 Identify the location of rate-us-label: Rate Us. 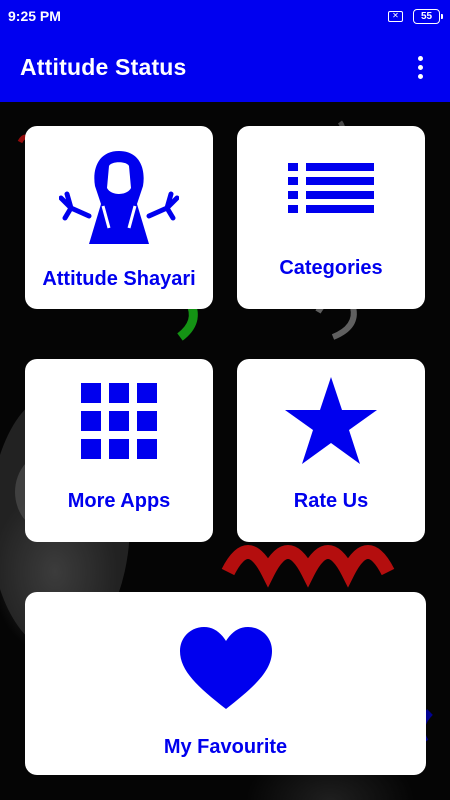
(331, 501).